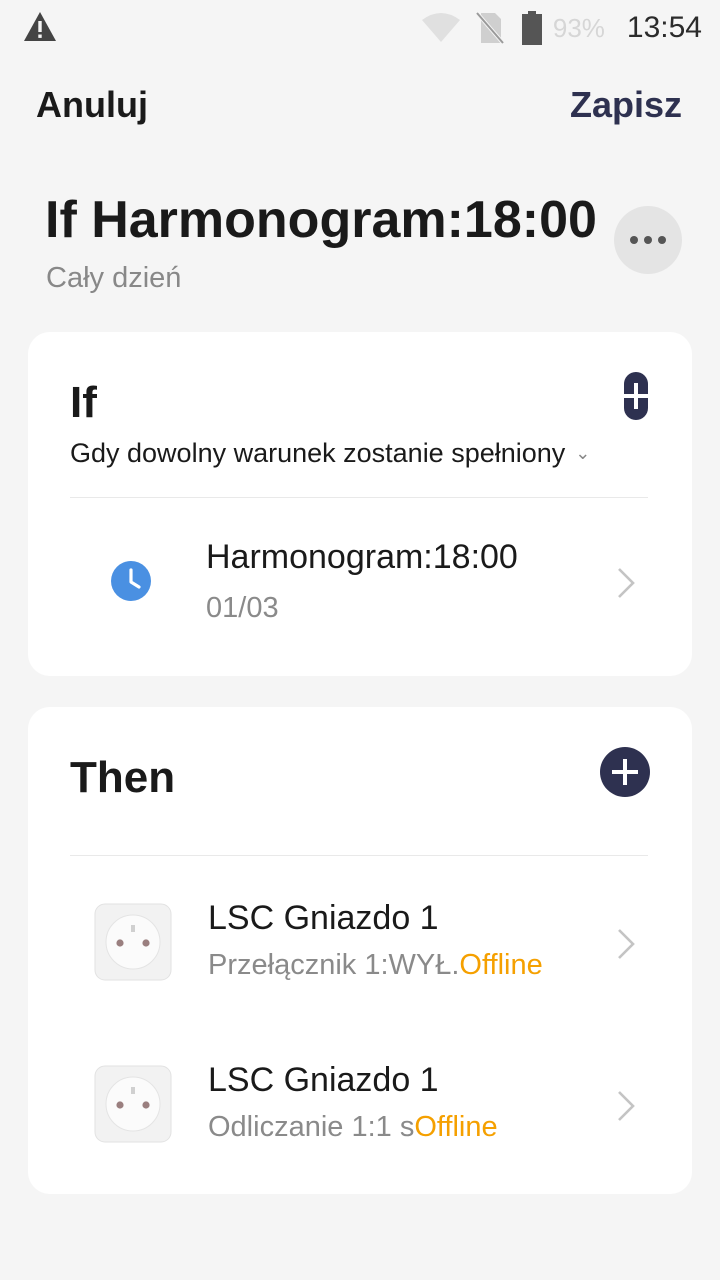 This screenshot has height=1280, width=720. Describe the element at coordinates (440, 27) in the screenshot. I see `wifi-icon` at that location.